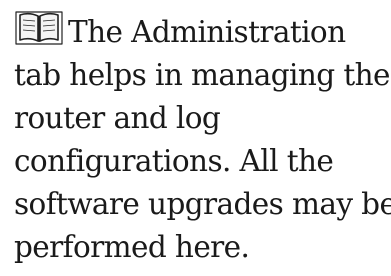  Describe the element at coordinates (202, 204) in the screenshot. I see `note-line-5: software upgrades may be` at that location.